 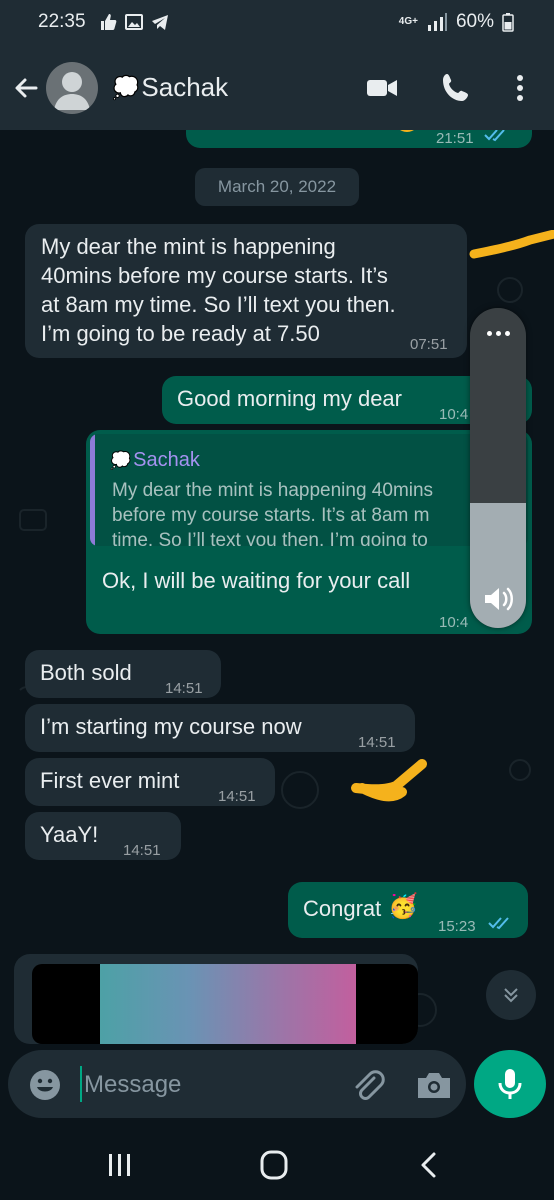 I want to click on volume-panel, so click(x=498, y=468).